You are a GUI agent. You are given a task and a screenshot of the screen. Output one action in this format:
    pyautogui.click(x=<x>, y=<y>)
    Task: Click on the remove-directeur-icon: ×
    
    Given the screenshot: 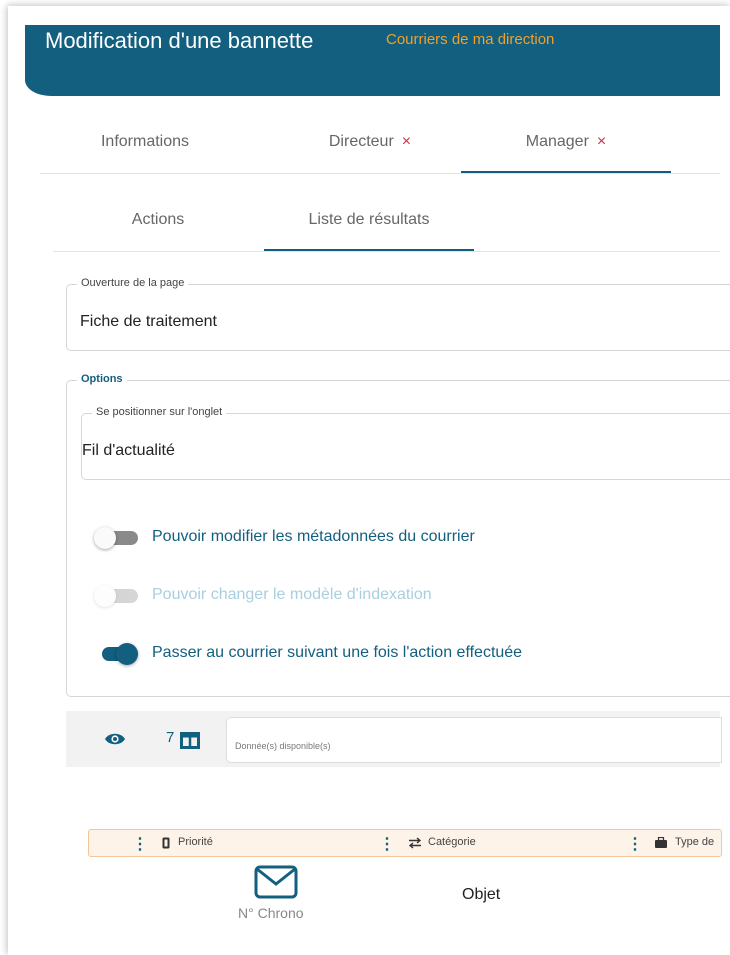 What is the action you would take?
    pyautogui.click(x=406, y=141)
    